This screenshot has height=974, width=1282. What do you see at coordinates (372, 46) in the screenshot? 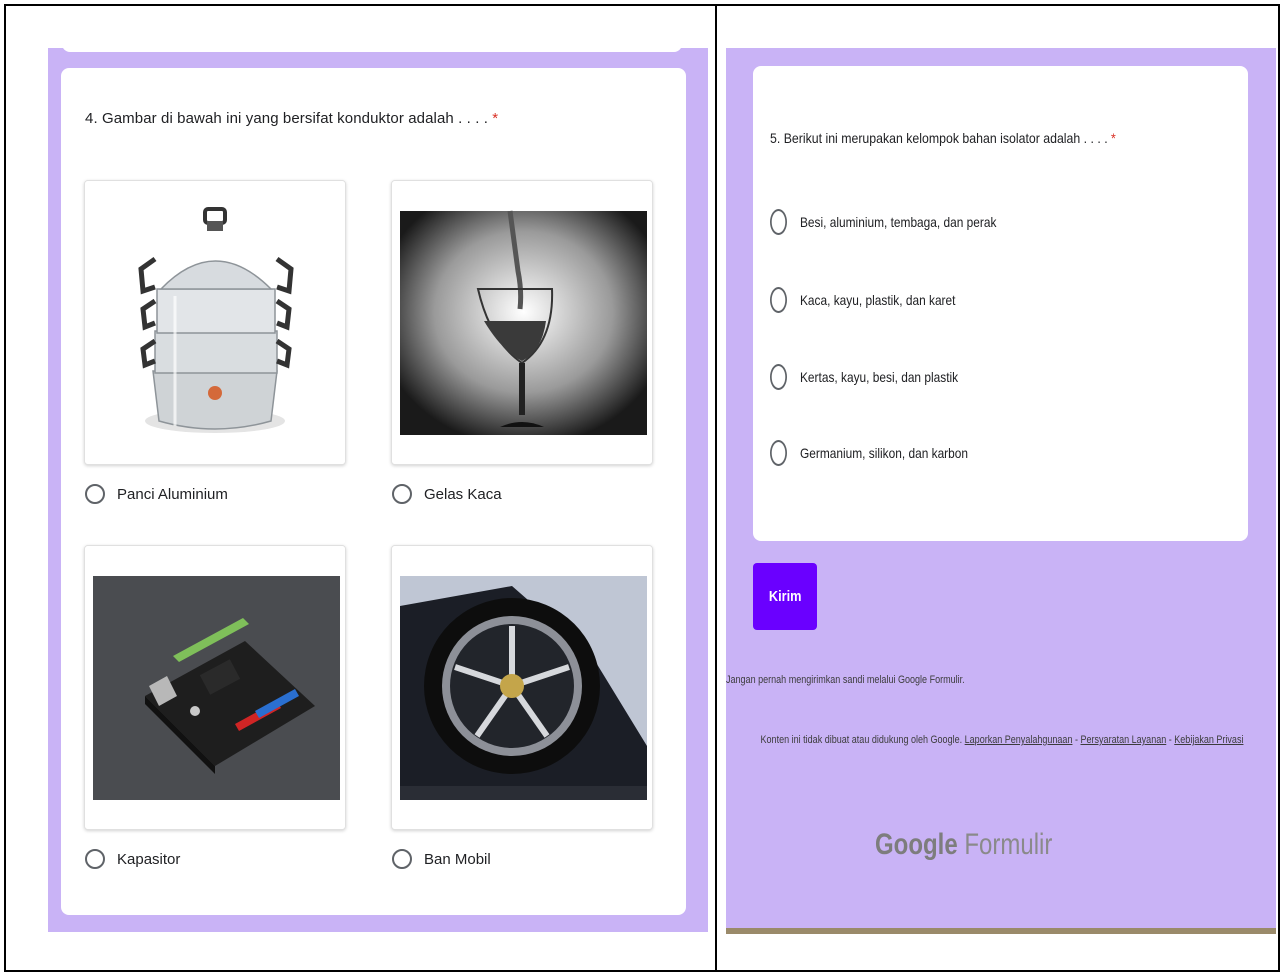
I see `previous-question-card-edge` at bounding box center [372, 46].